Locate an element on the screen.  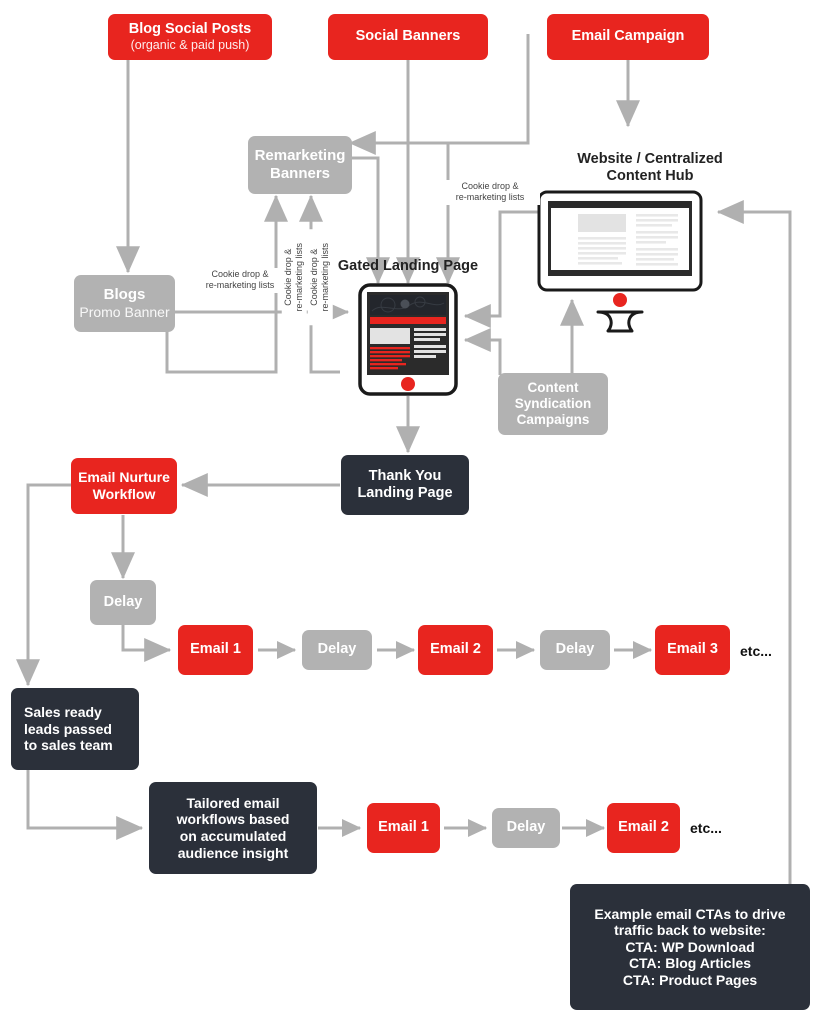
node-blogs: Blogs Promo Banner is located at coordinates (124, 303).